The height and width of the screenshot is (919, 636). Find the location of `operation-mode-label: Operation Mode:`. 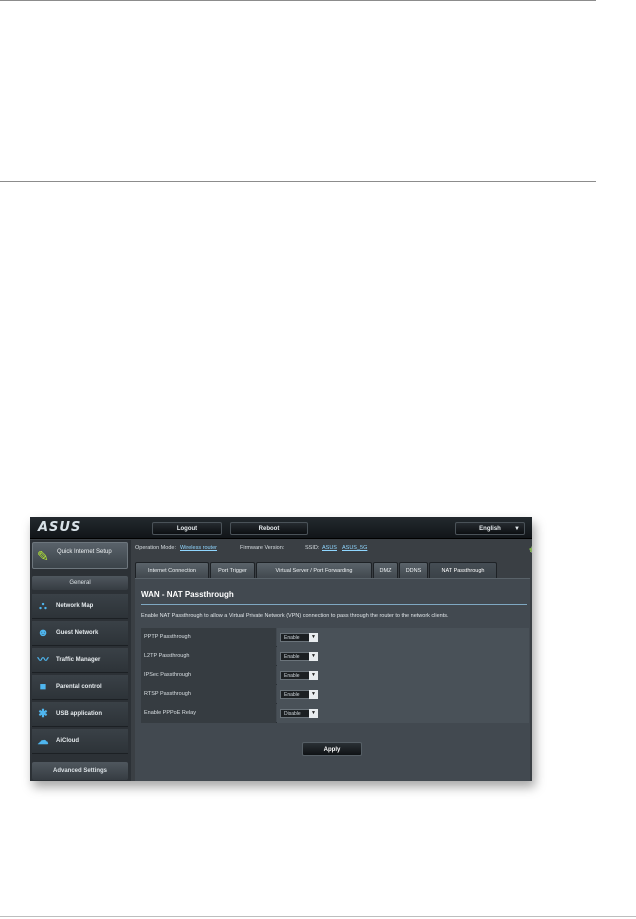

operation-mode-label: Operation Mode: is located at coordinates (155, 548).